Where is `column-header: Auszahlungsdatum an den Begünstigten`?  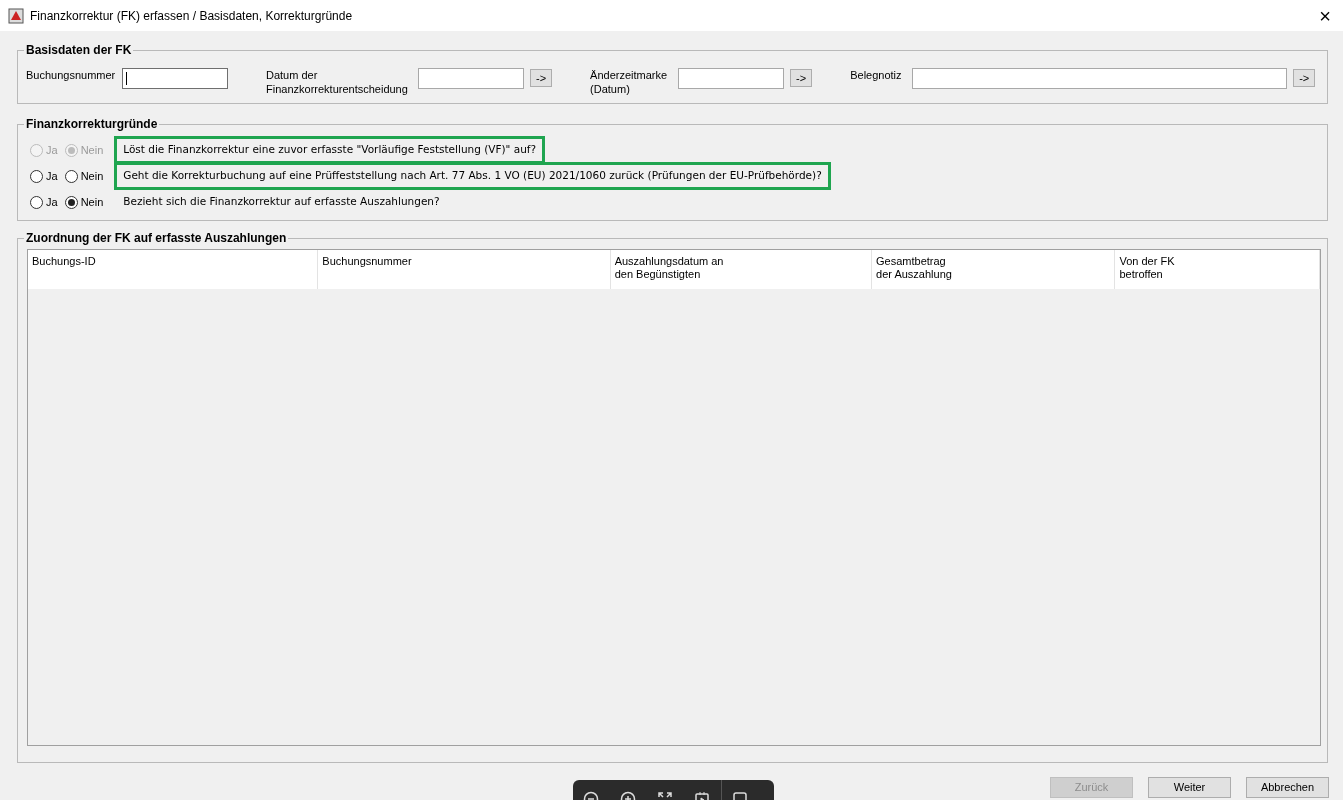 column-header: Auszahlungsdatum an den Begünstigten is located at coordinates (741, 269).